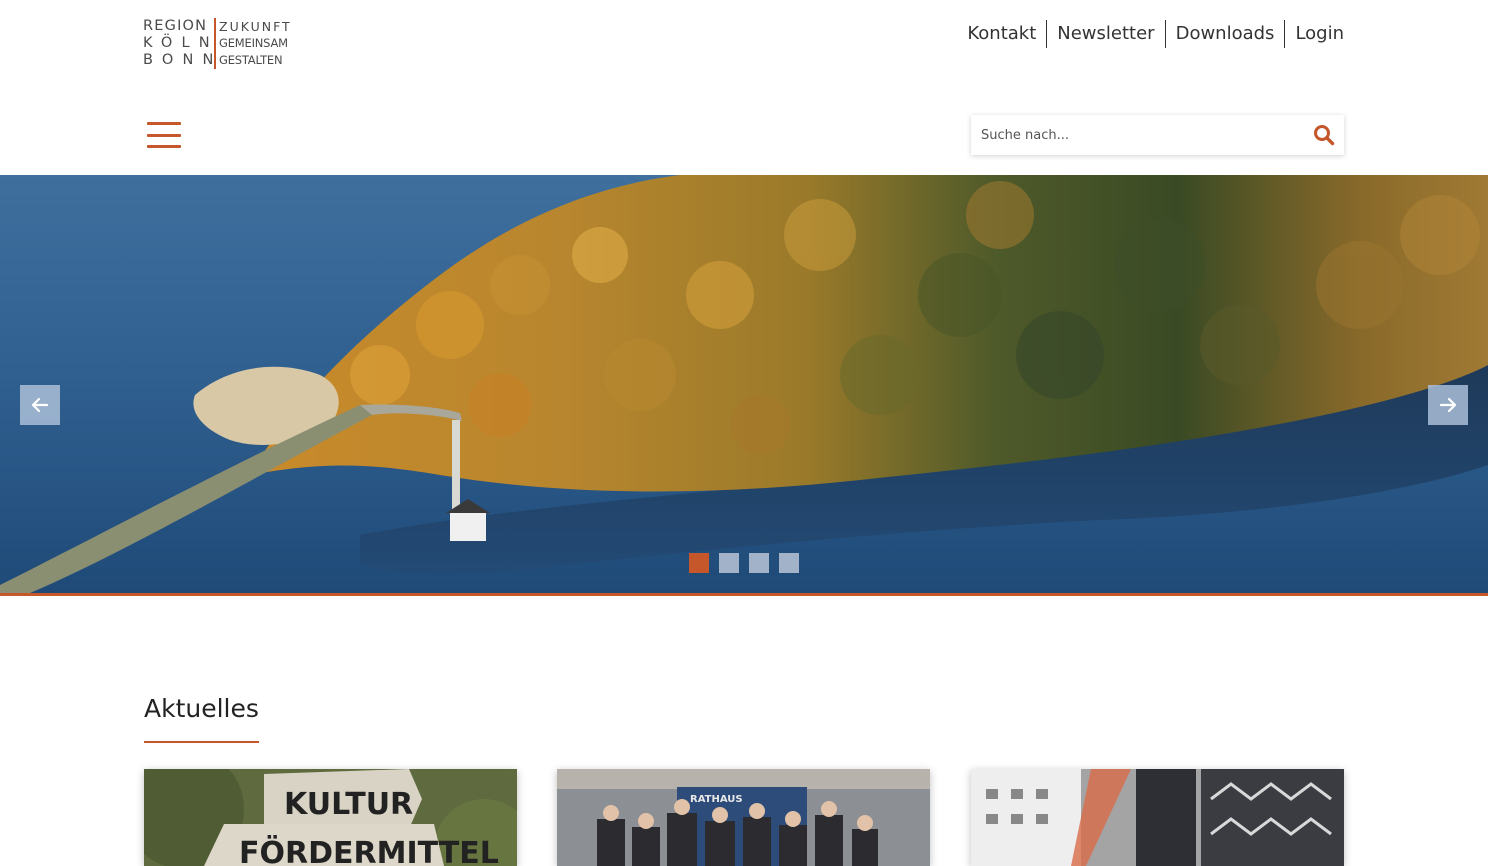 The image size is (1500, 866). I want to click on nav-link-kontakt: Kontakt, so click(1001, 34).